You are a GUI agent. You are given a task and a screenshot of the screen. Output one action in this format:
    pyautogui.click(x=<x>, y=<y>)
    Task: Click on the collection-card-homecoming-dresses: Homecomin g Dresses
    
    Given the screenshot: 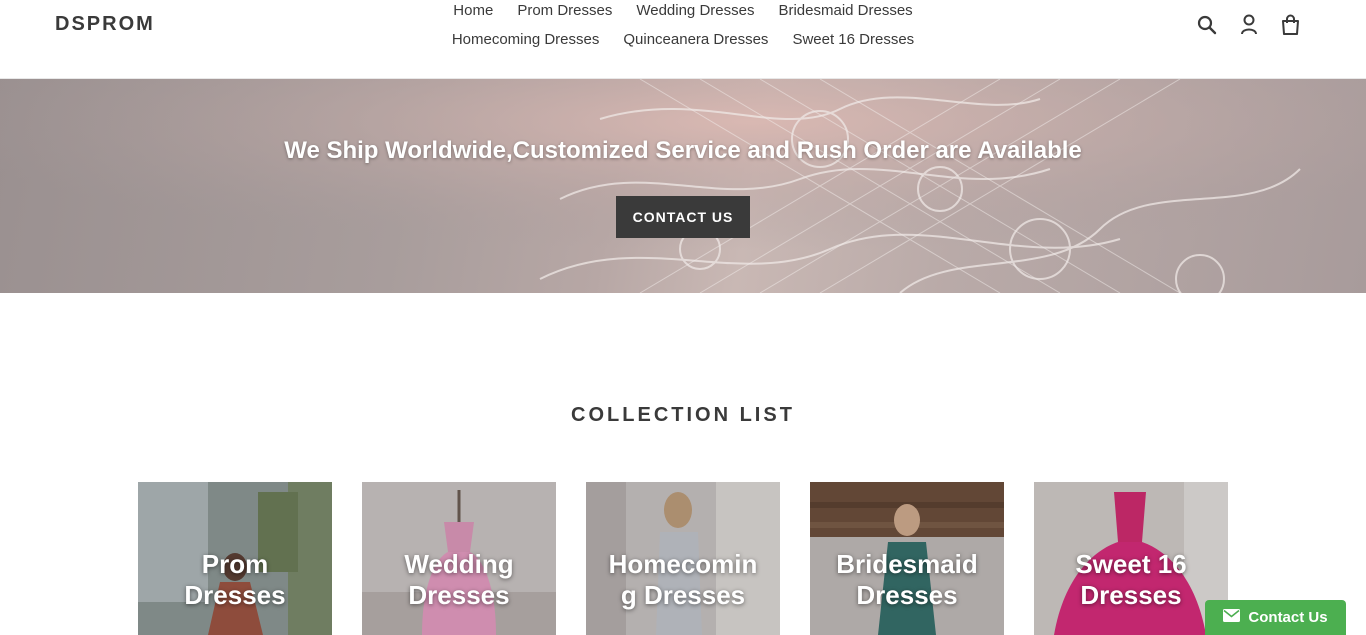 What is the action you would take?
    pyautogui.click(x=683, y=558)
    